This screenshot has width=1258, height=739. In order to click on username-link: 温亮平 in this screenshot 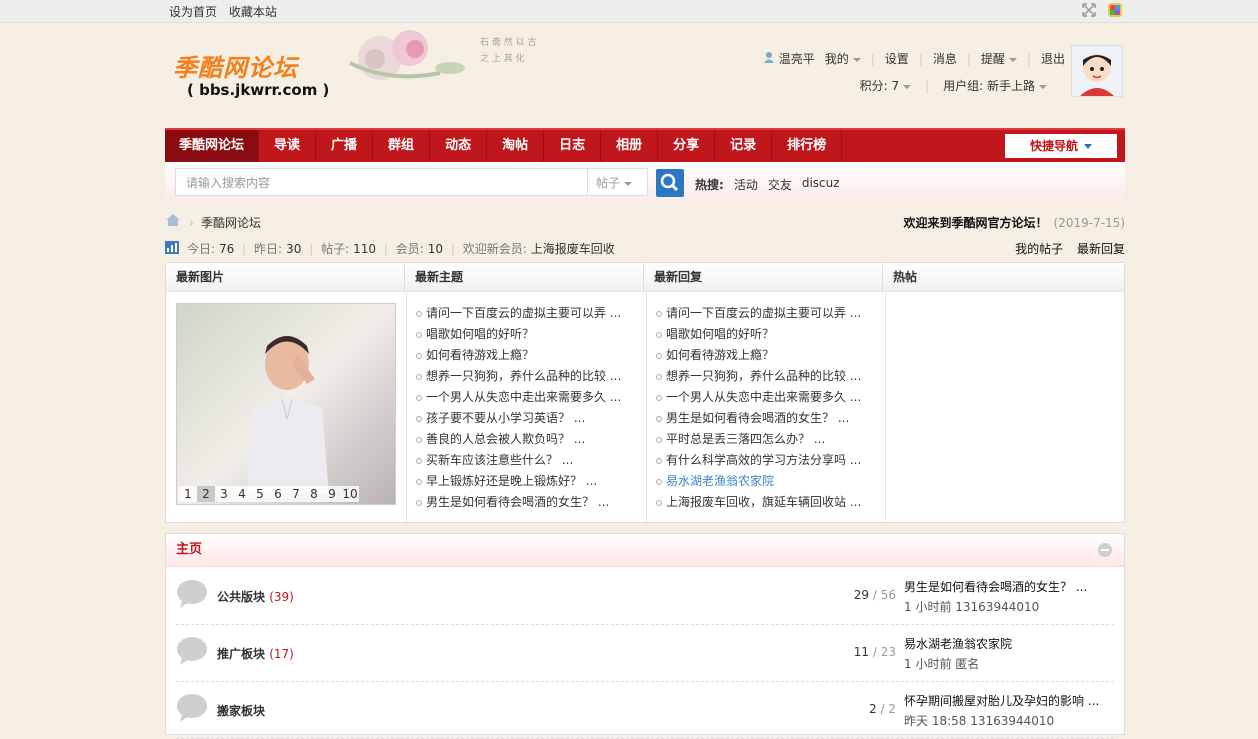, I will do `click(797, 58)`.